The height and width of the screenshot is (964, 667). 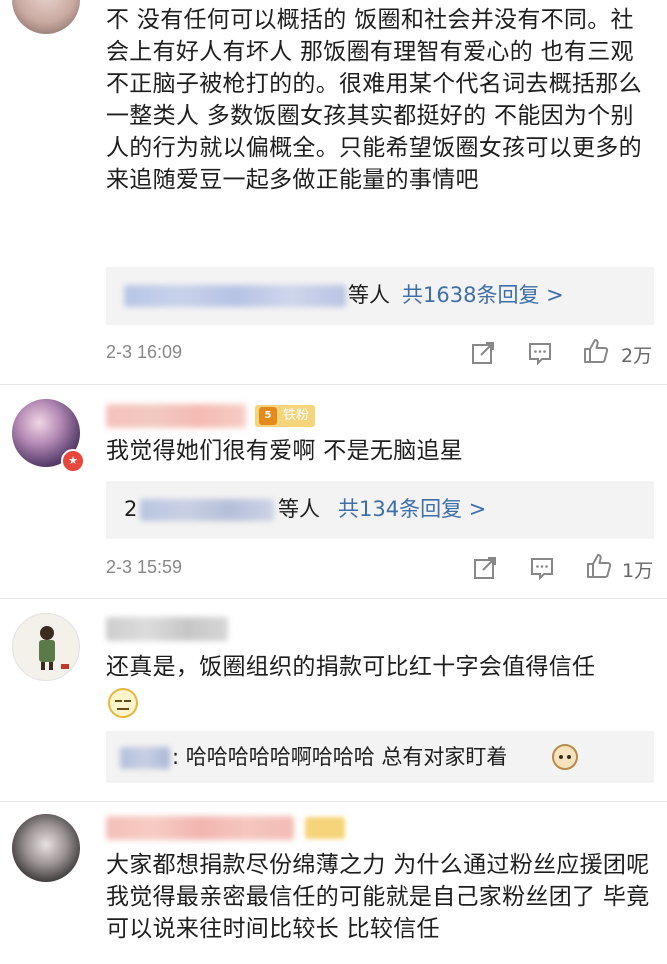 I want to click on comment-text: 还真是，饭圈组织的捐款可比红十字会值得信任, so click(x=351, y=667).